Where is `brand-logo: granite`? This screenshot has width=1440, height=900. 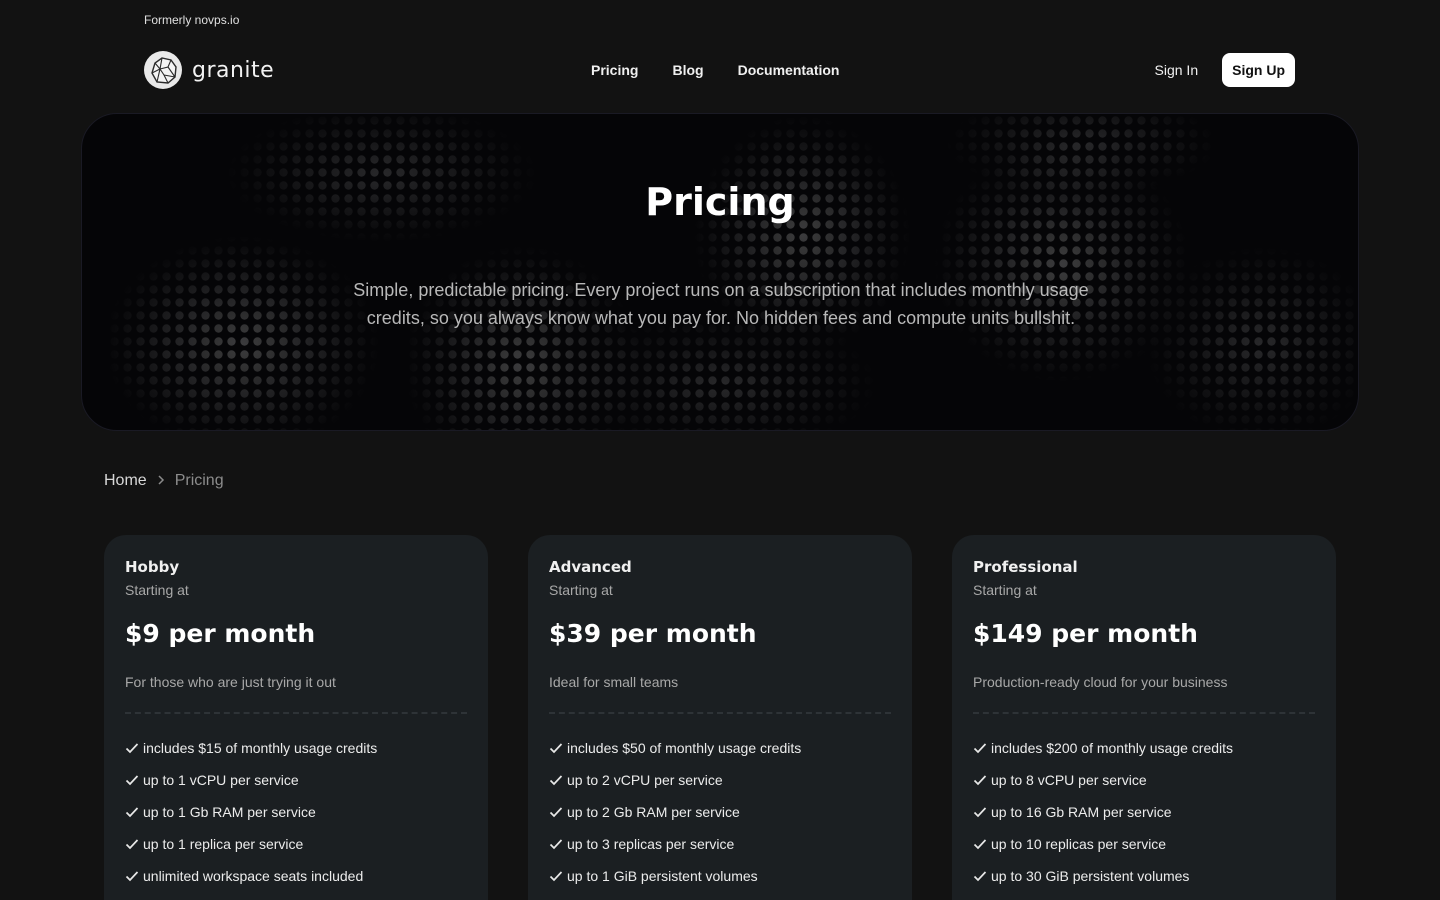 brand-logo: granite is located at coordinates (209, 70).